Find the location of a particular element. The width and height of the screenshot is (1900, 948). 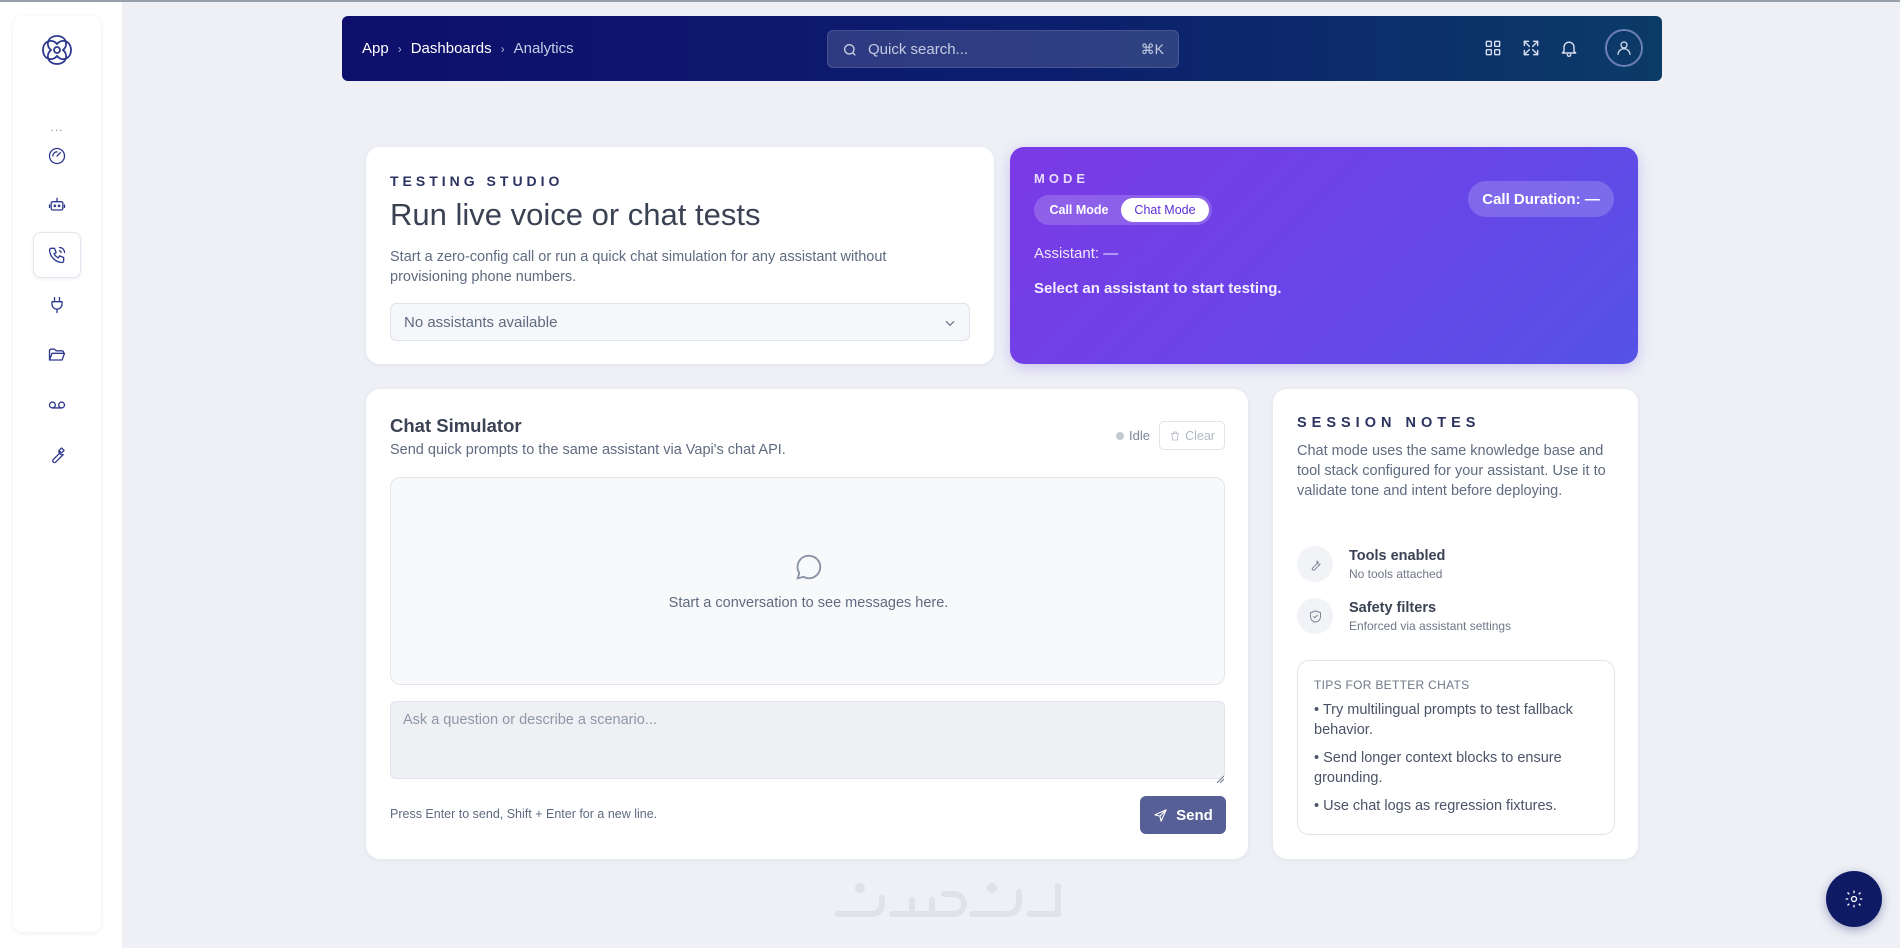

user-avatar-icon is located at coordinates (1624, 48).